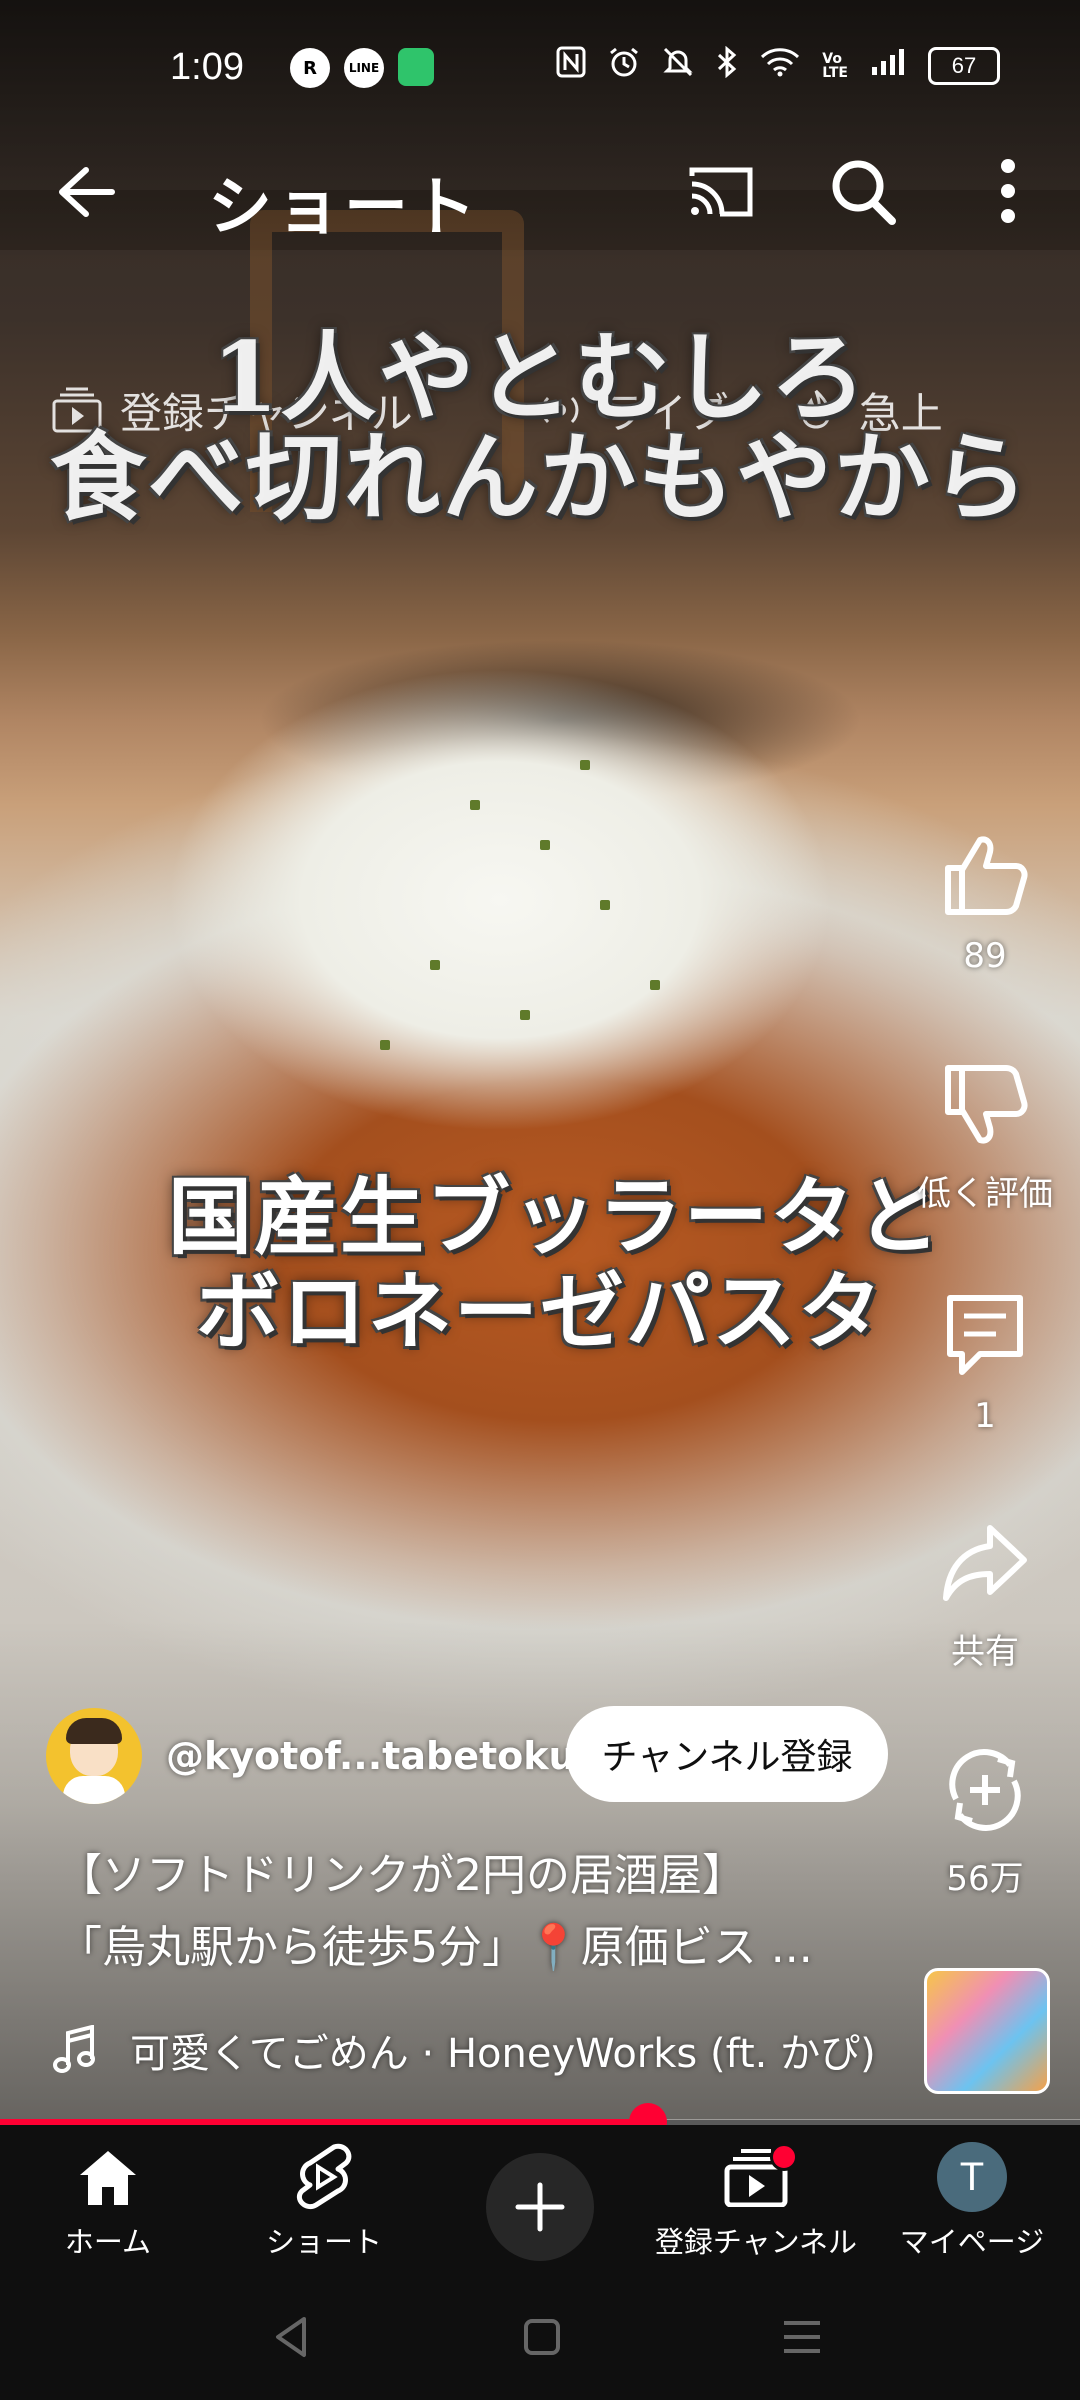 Image resolution: width=1080 pixels, height=2400 pixels. I want to click on remix-button, so click(985, 1790).